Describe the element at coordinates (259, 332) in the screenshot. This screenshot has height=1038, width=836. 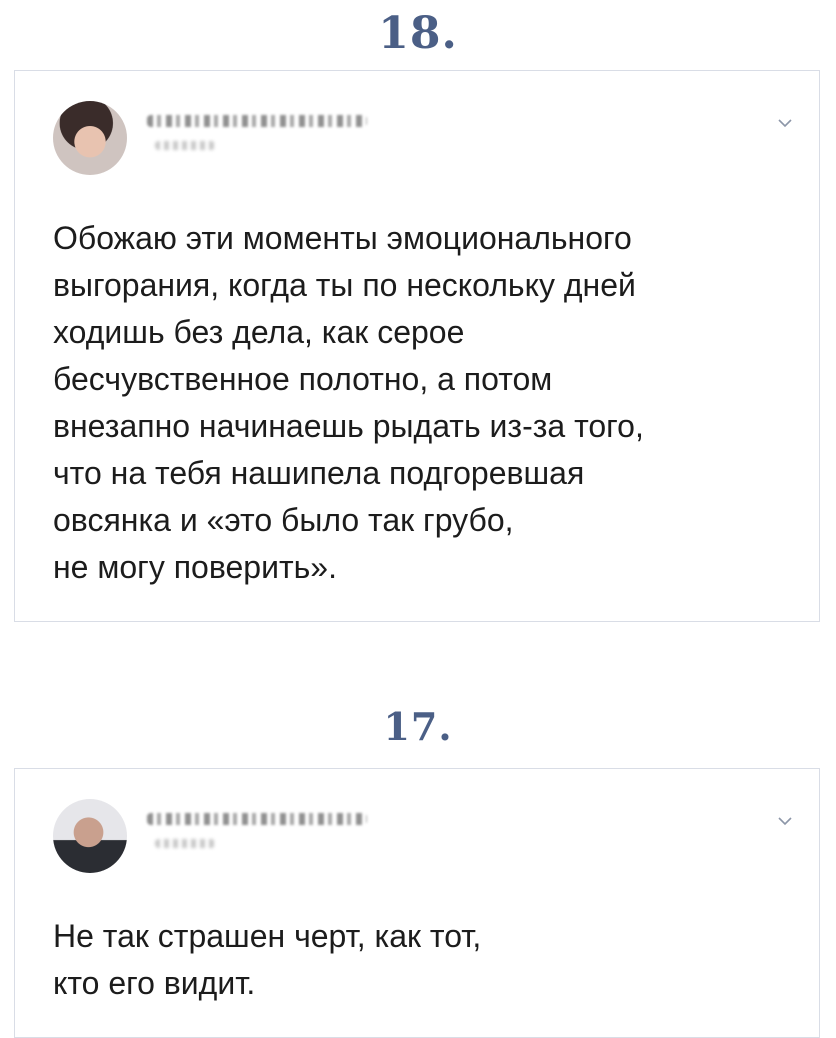
I see `tweet-text-line: ходишь без дела, как серое` at that location.